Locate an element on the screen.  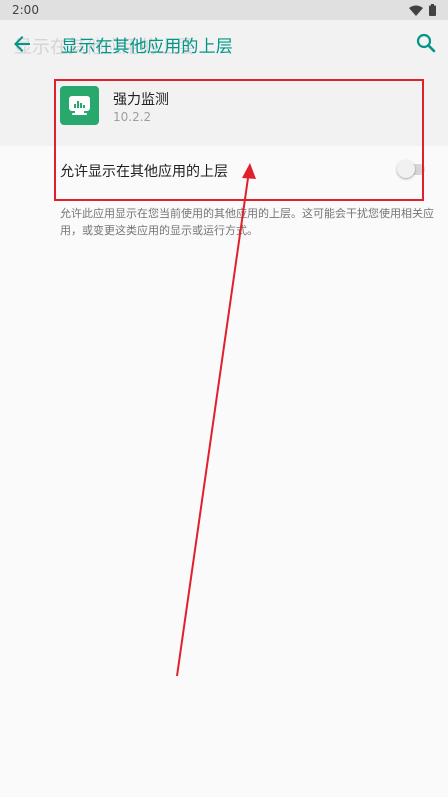
arrow-back-icon is located at coordinates (22, 44).